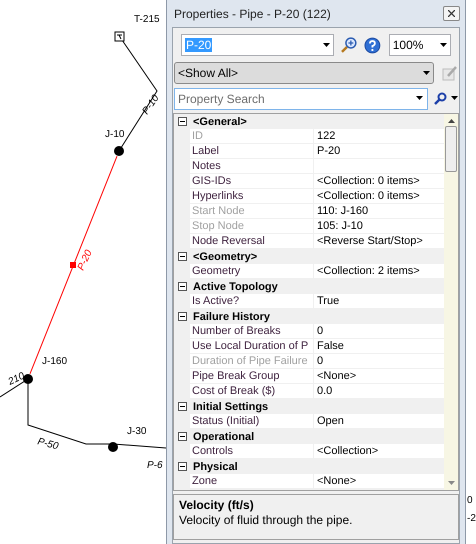 This screenshot has height=544, width=476. Describe the element at coordinates (119, 37) in the screenshot. I see `tank-icon` at that location.